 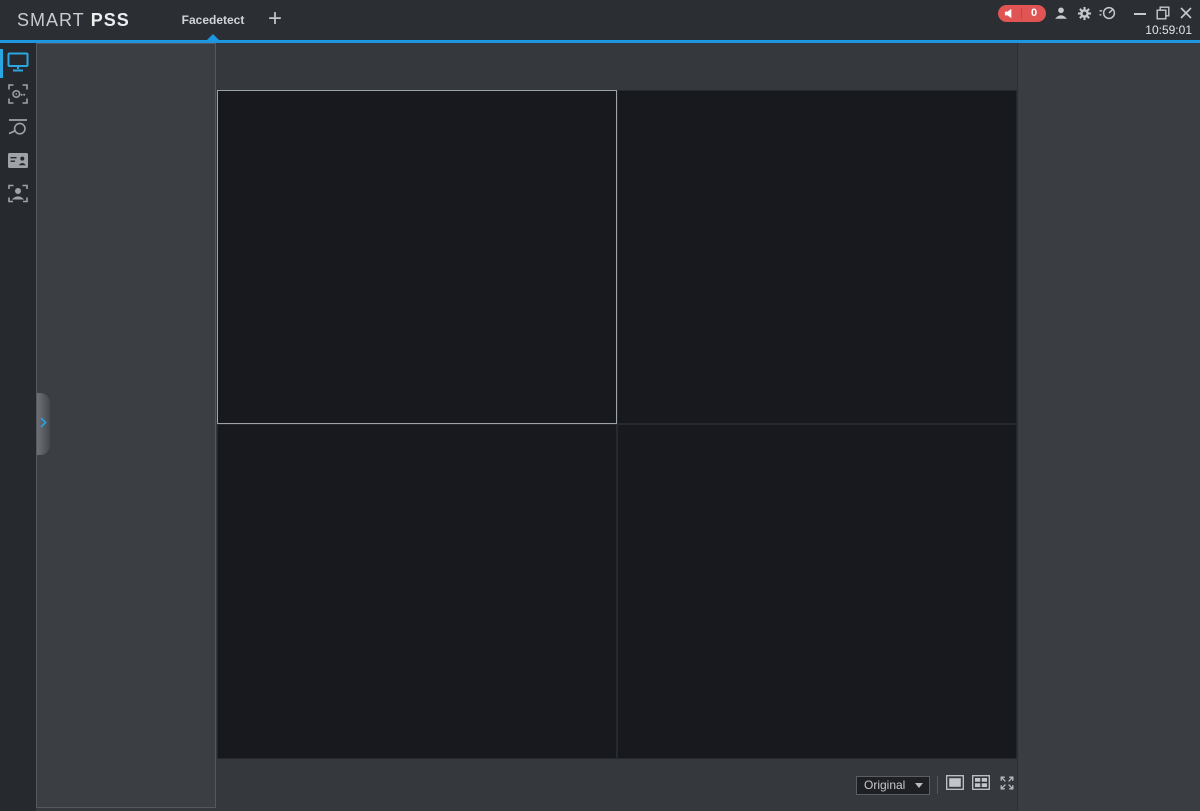 I want to click on sidebar-item-face-search, so click(x=18, y=96).